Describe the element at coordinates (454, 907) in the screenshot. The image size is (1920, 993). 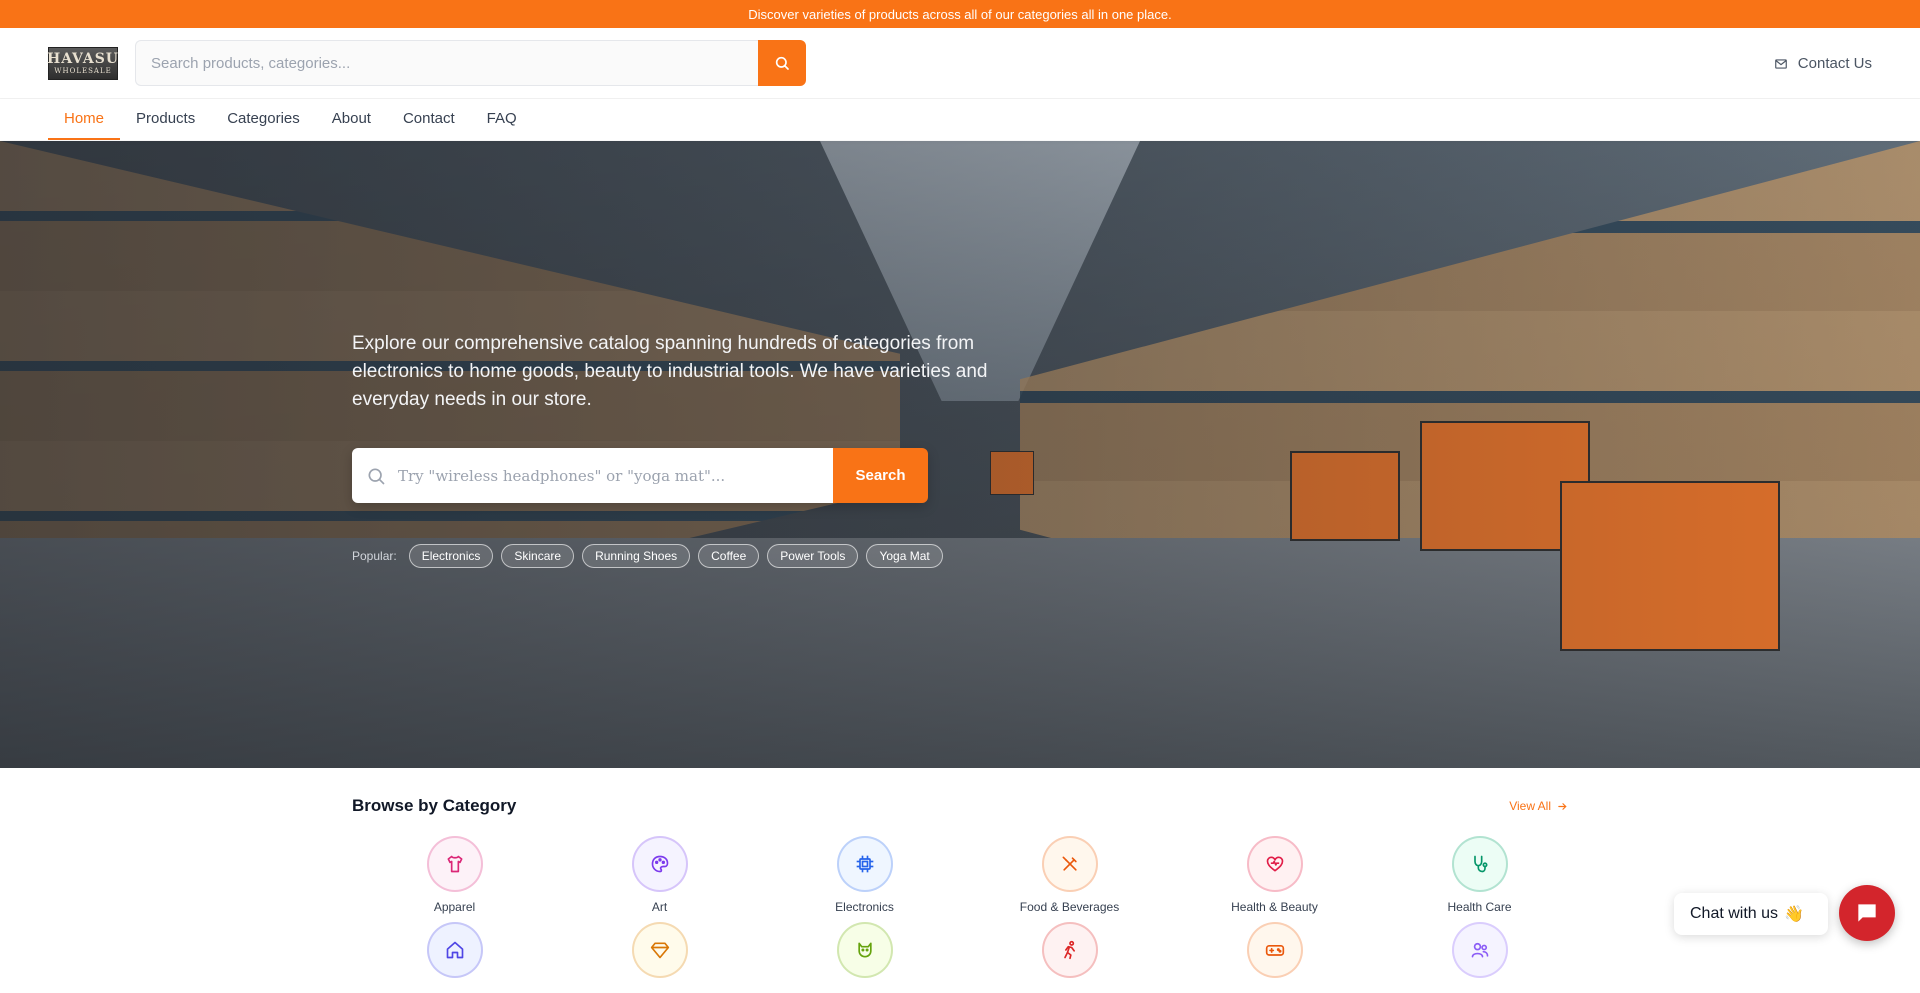
I see `category-label: Apparel` at that location.